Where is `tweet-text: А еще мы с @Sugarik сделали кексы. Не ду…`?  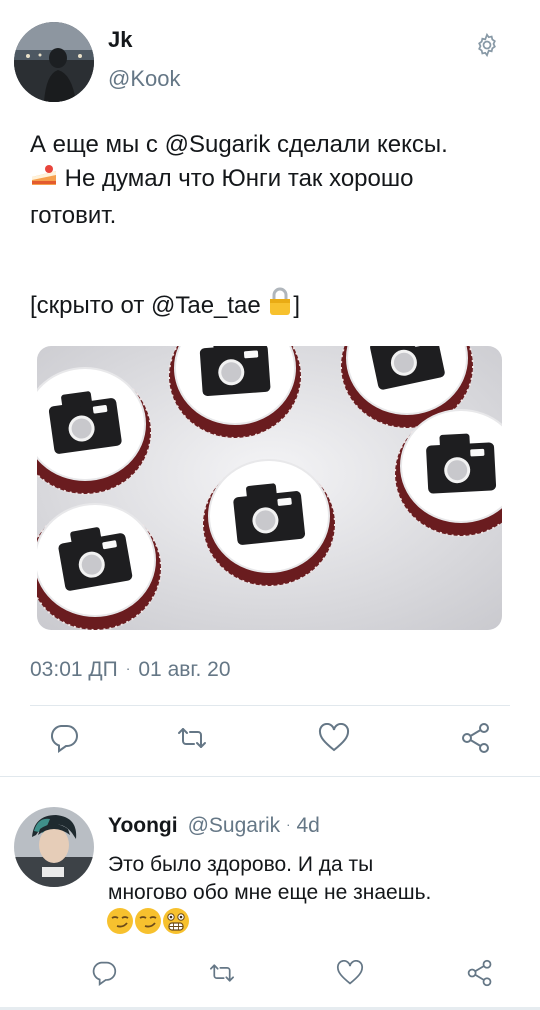
tweet-text: А еще мы с @Sugarik сделали кексы. Не ду… is located at coordinates (275, 180).